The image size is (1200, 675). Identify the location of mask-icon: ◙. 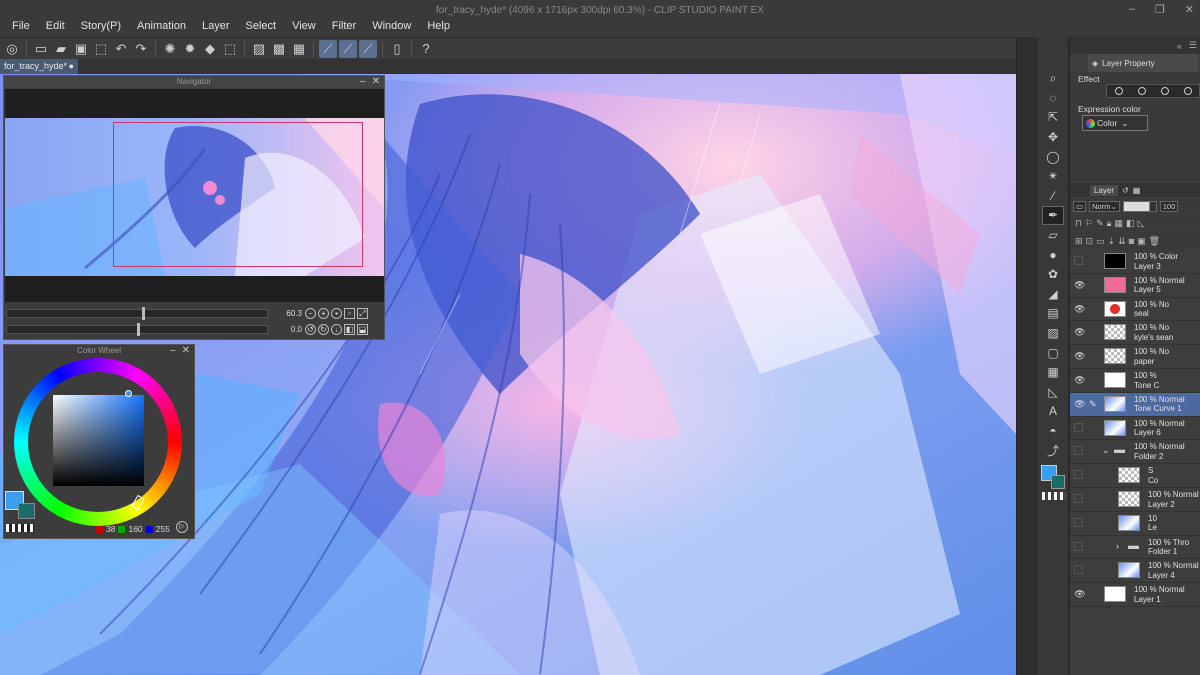
(1131, 241).